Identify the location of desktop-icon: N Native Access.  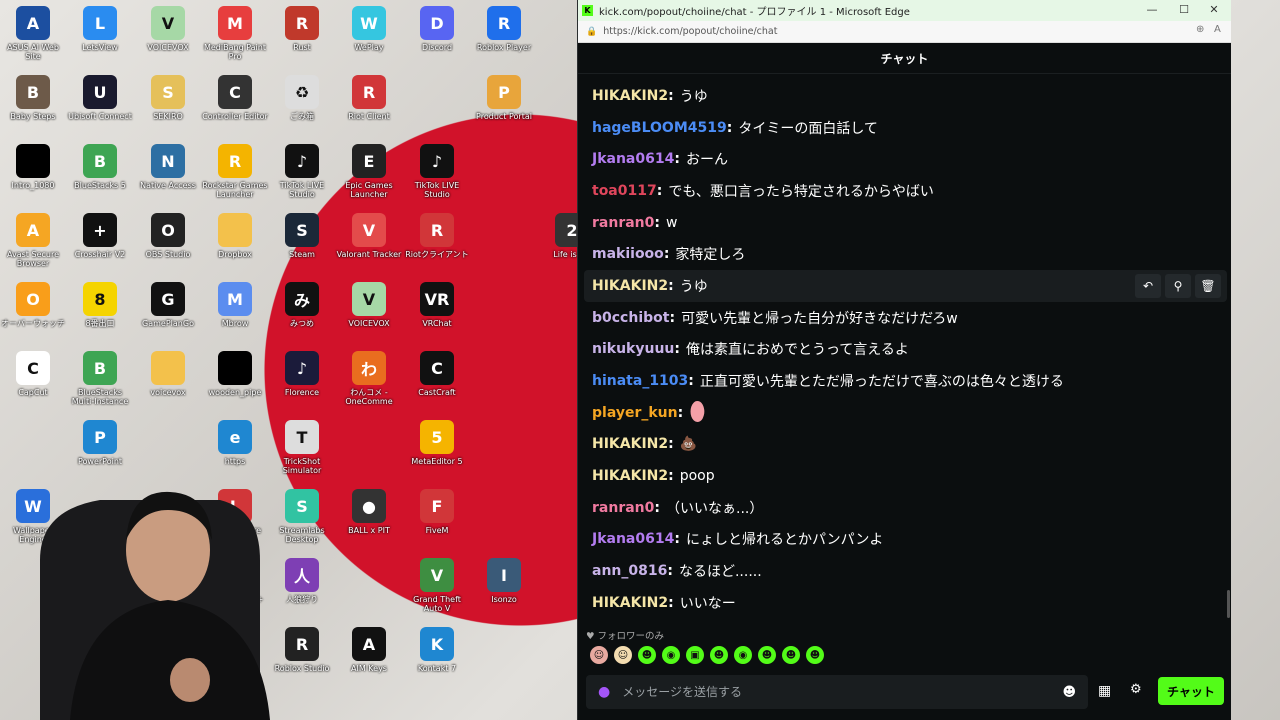
(168, 167).